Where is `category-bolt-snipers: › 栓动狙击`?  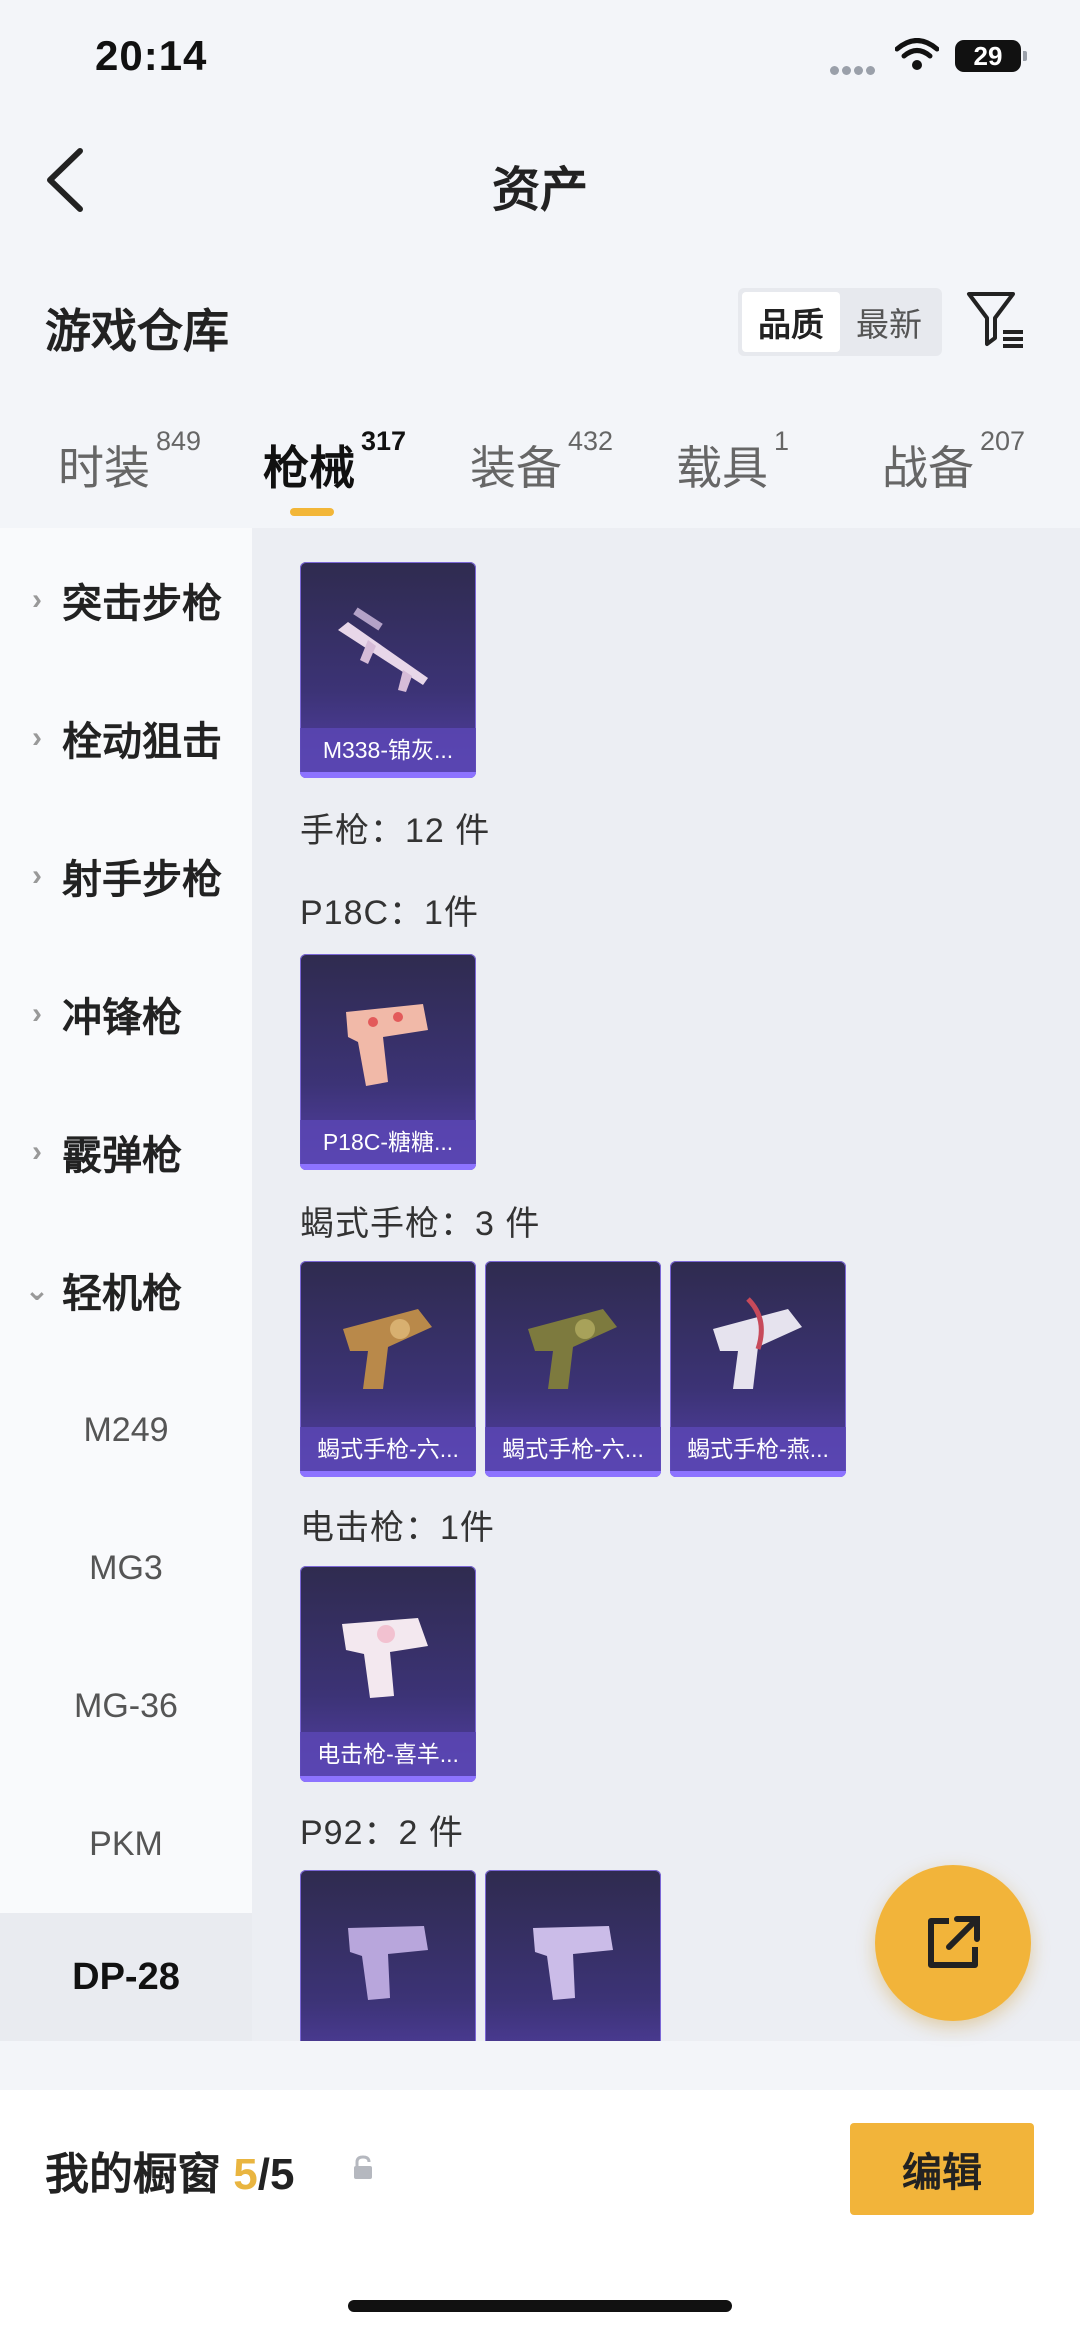
category-bolt-snipers: › 栓动狙击 is located at coordinates (126, 738).